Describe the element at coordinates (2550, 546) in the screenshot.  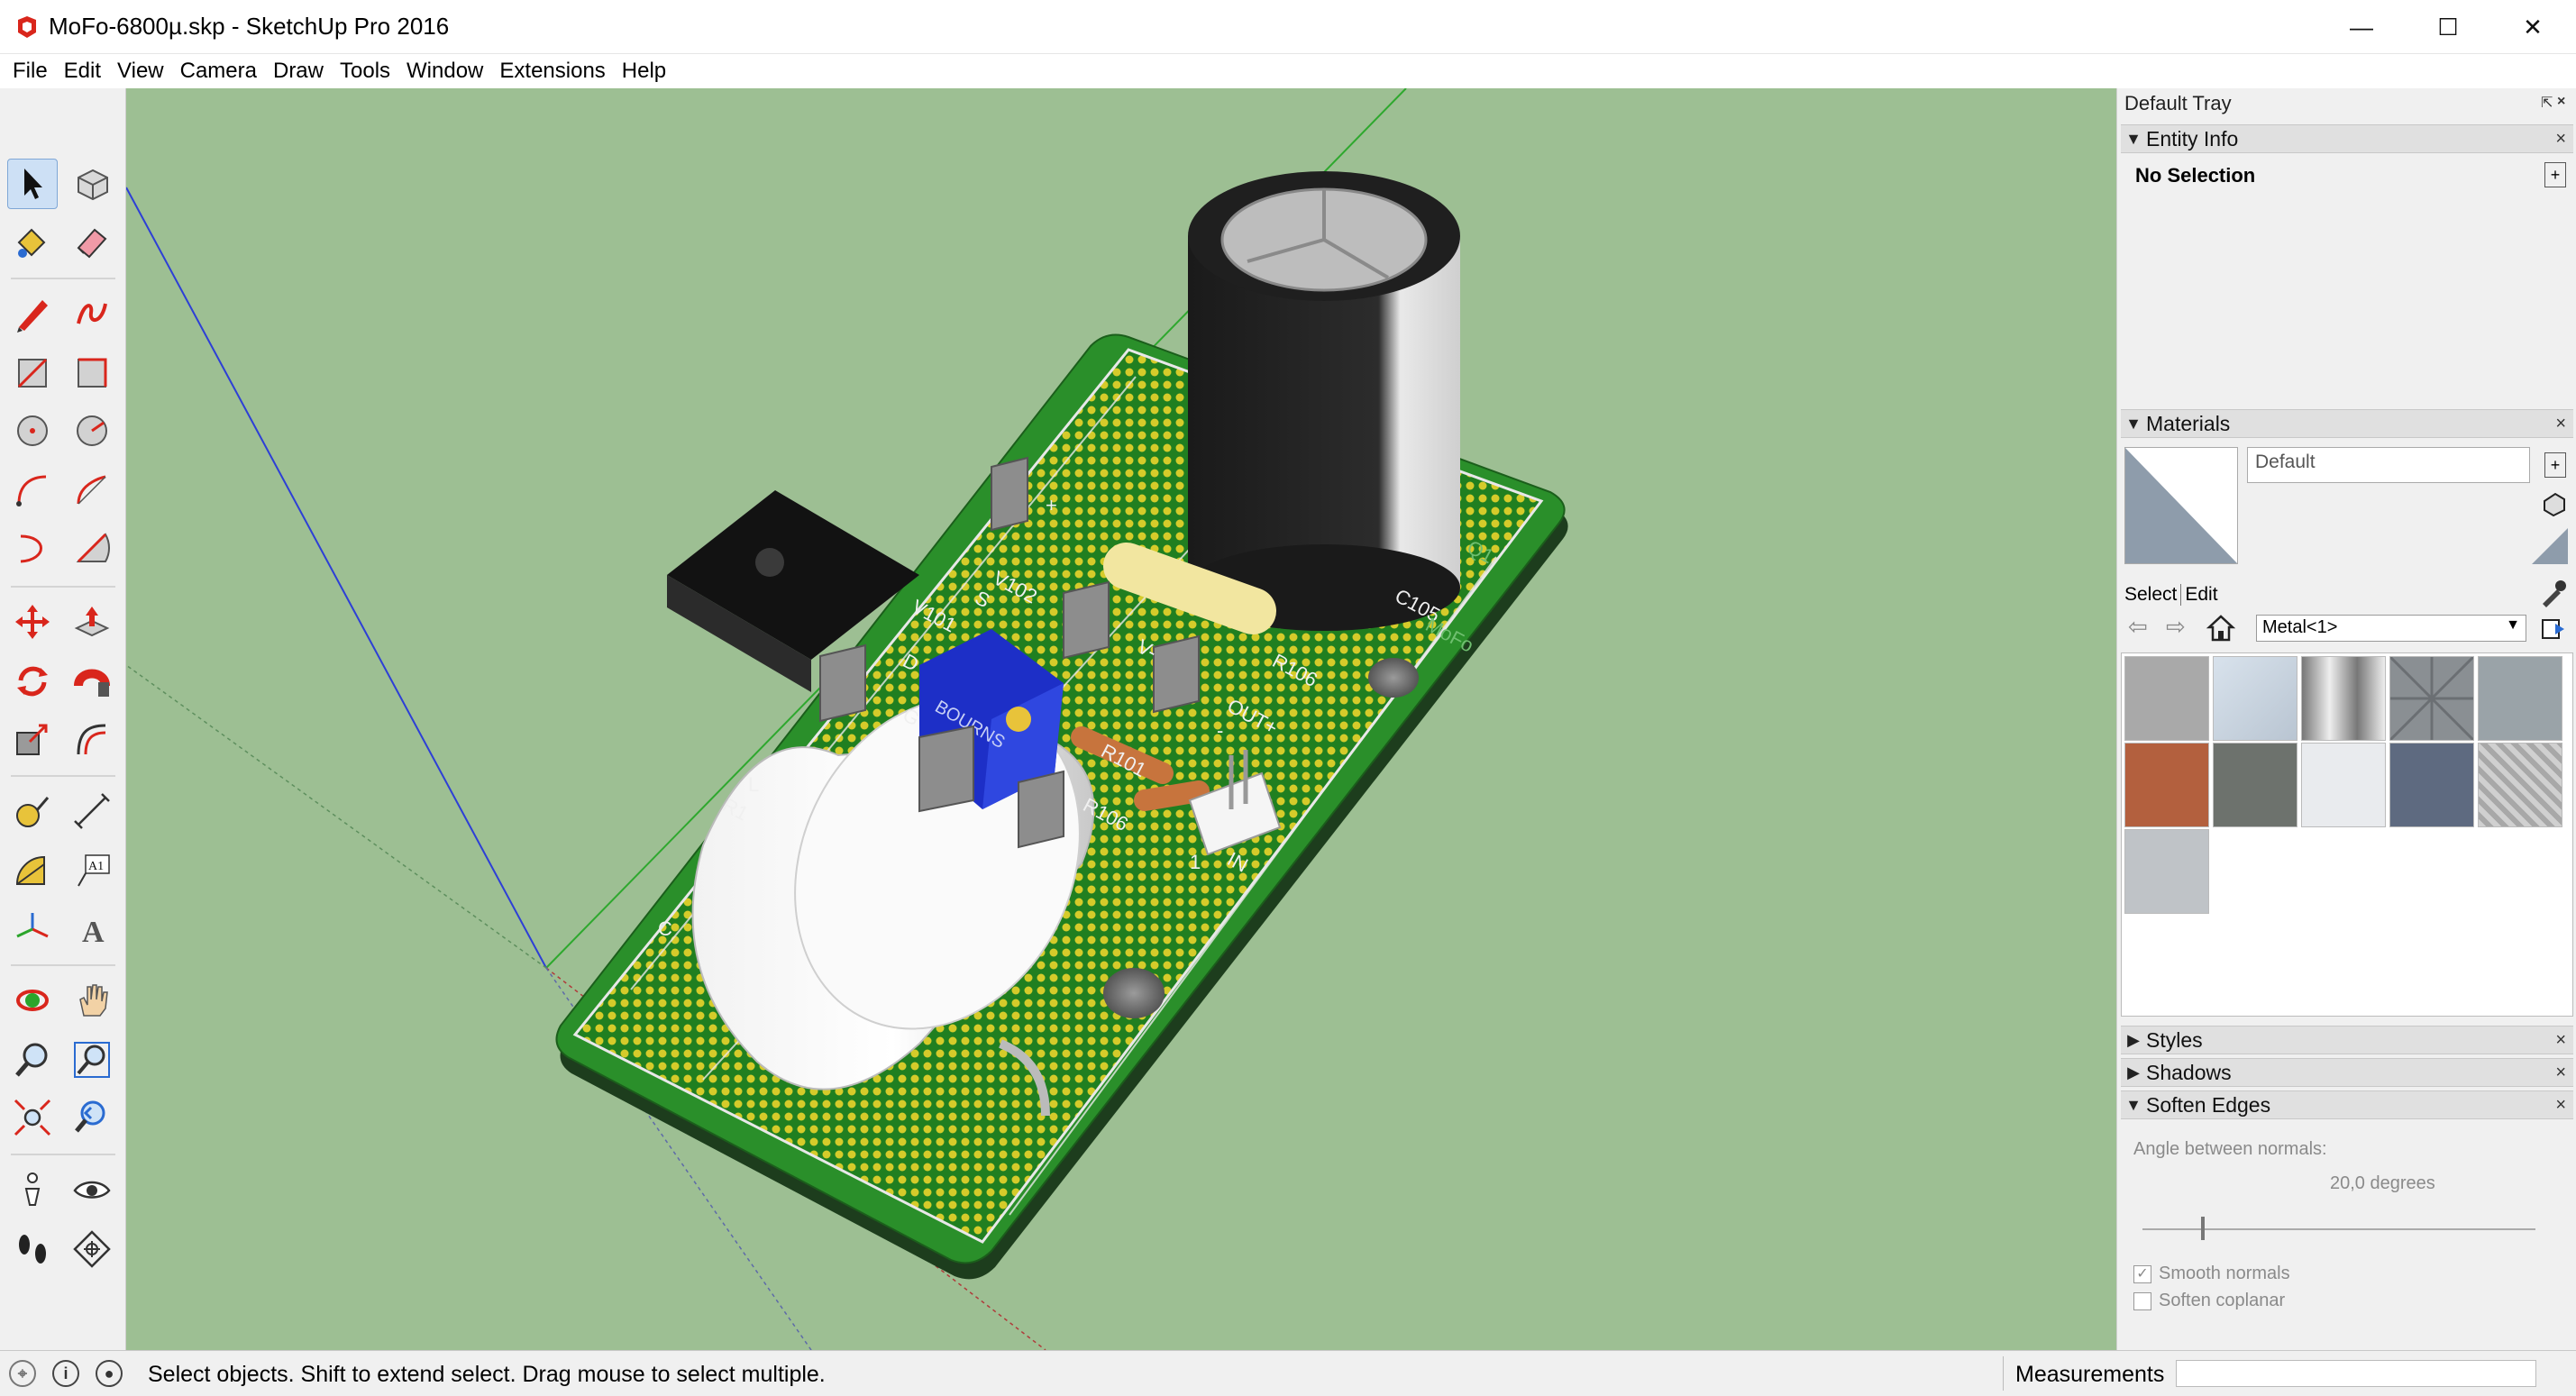
I see `default-material-icon` at that location.